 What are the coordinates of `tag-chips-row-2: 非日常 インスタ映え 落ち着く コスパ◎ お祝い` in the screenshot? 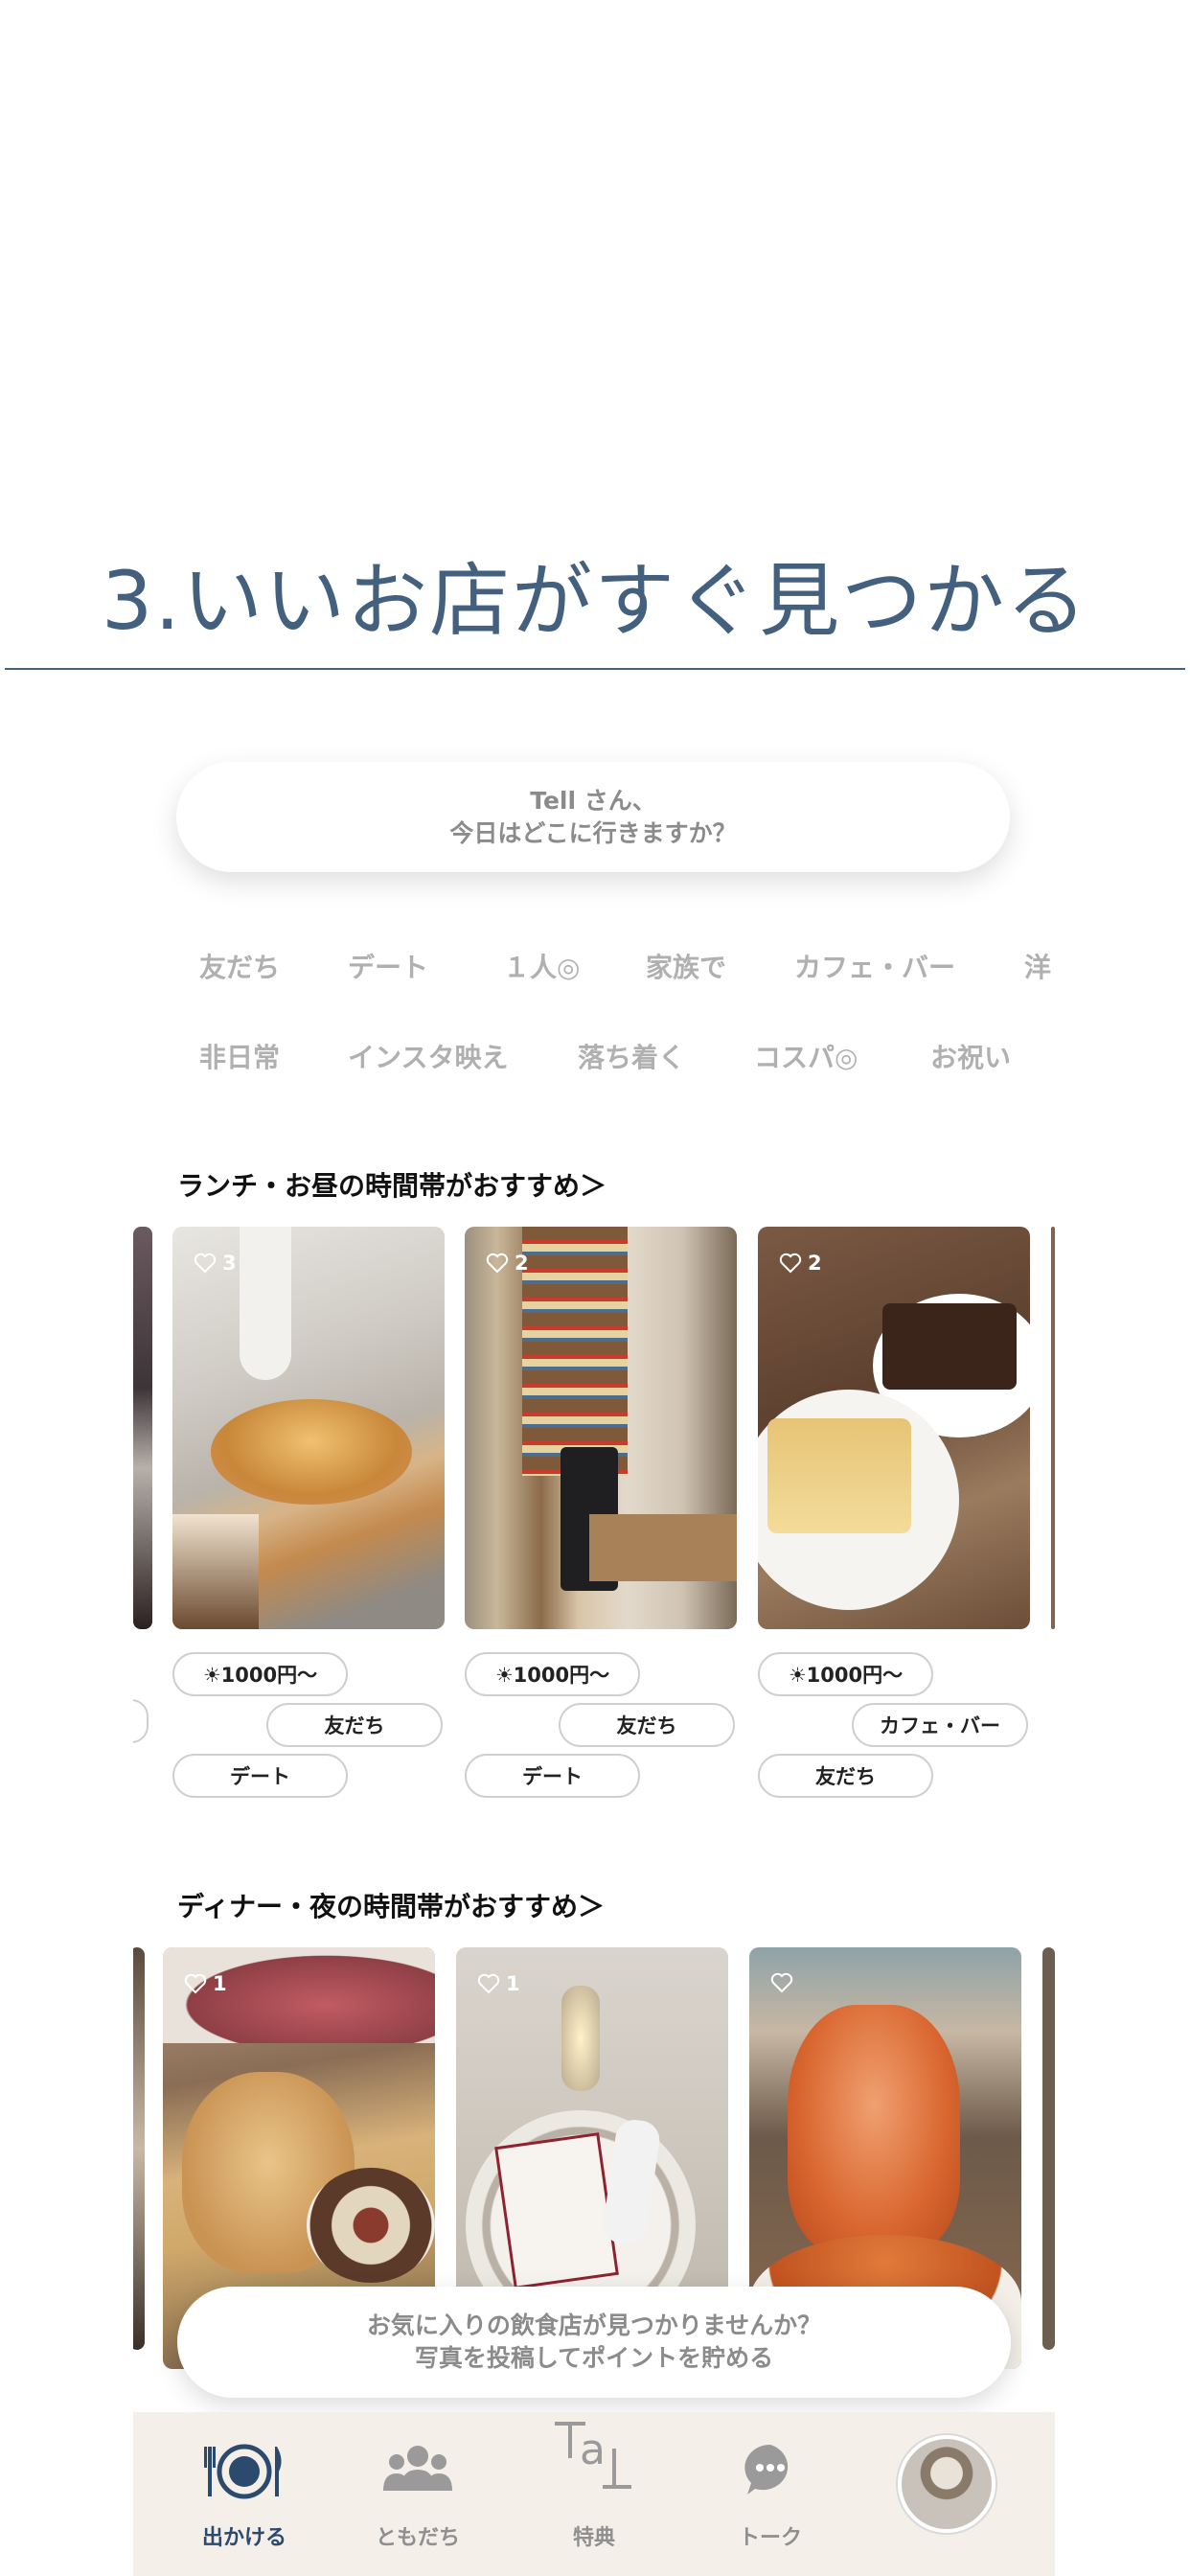 It's located at (605, 1056).